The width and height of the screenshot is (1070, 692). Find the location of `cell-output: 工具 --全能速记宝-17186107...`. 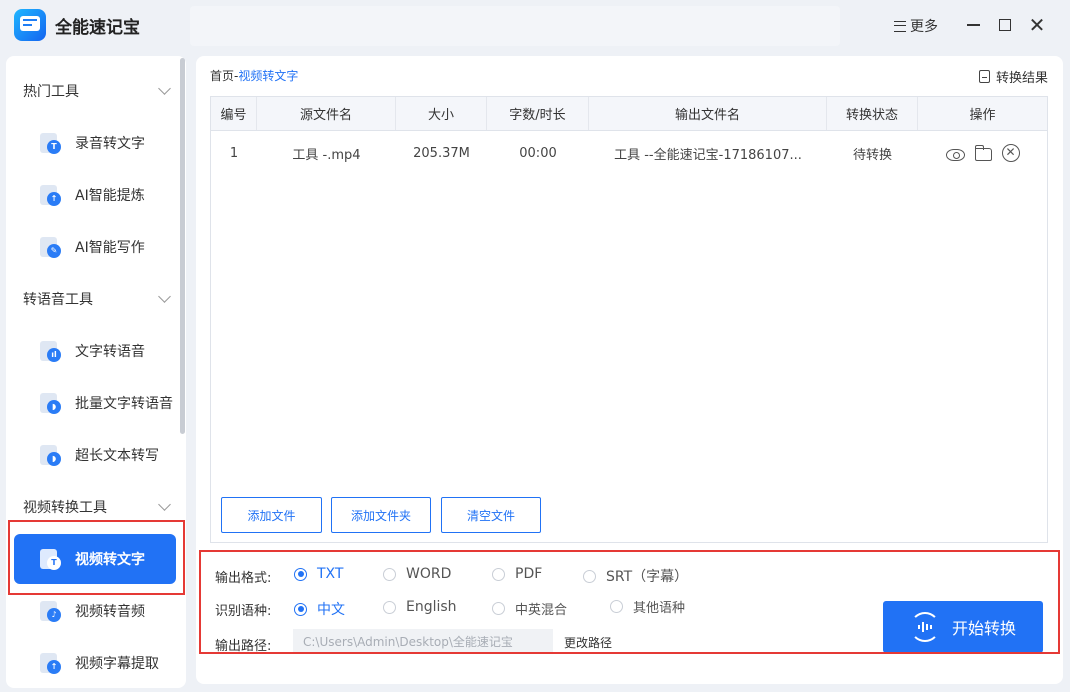

cell-output: 工具 --全能速记宝-17186107... is located at coordinates (708, 155).